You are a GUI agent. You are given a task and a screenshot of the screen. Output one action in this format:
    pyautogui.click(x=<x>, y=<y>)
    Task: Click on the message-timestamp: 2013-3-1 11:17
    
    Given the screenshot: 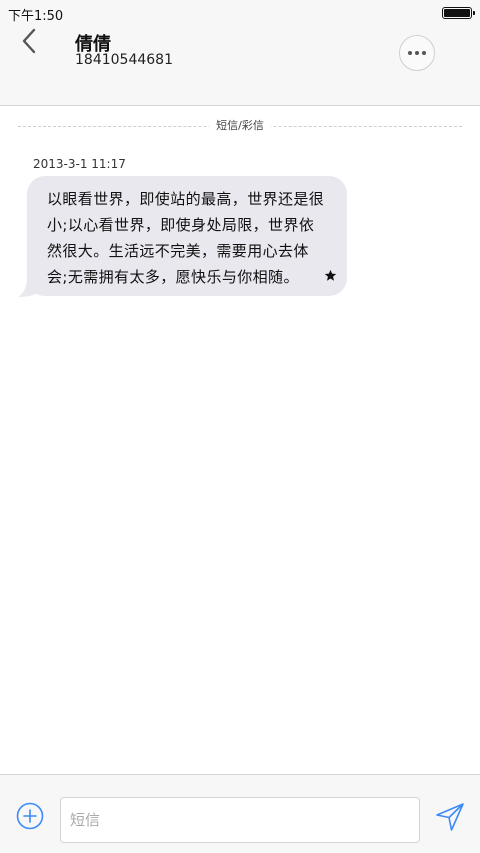 What is the action you would take?
    pyautogui.click(x=79, y=164)
    